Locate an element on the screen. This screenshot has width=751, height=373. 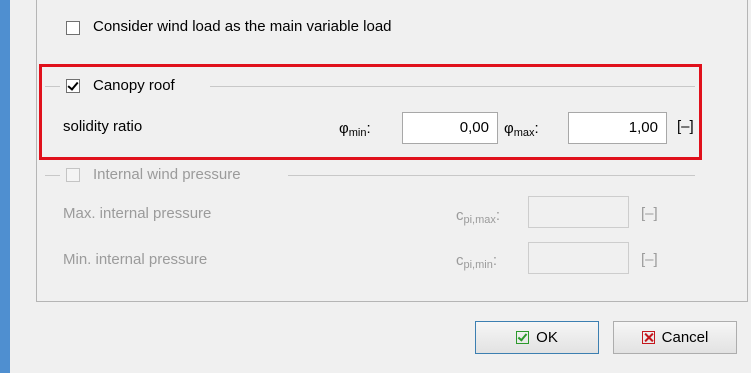
close-icon is located at coordinates (648, 337).